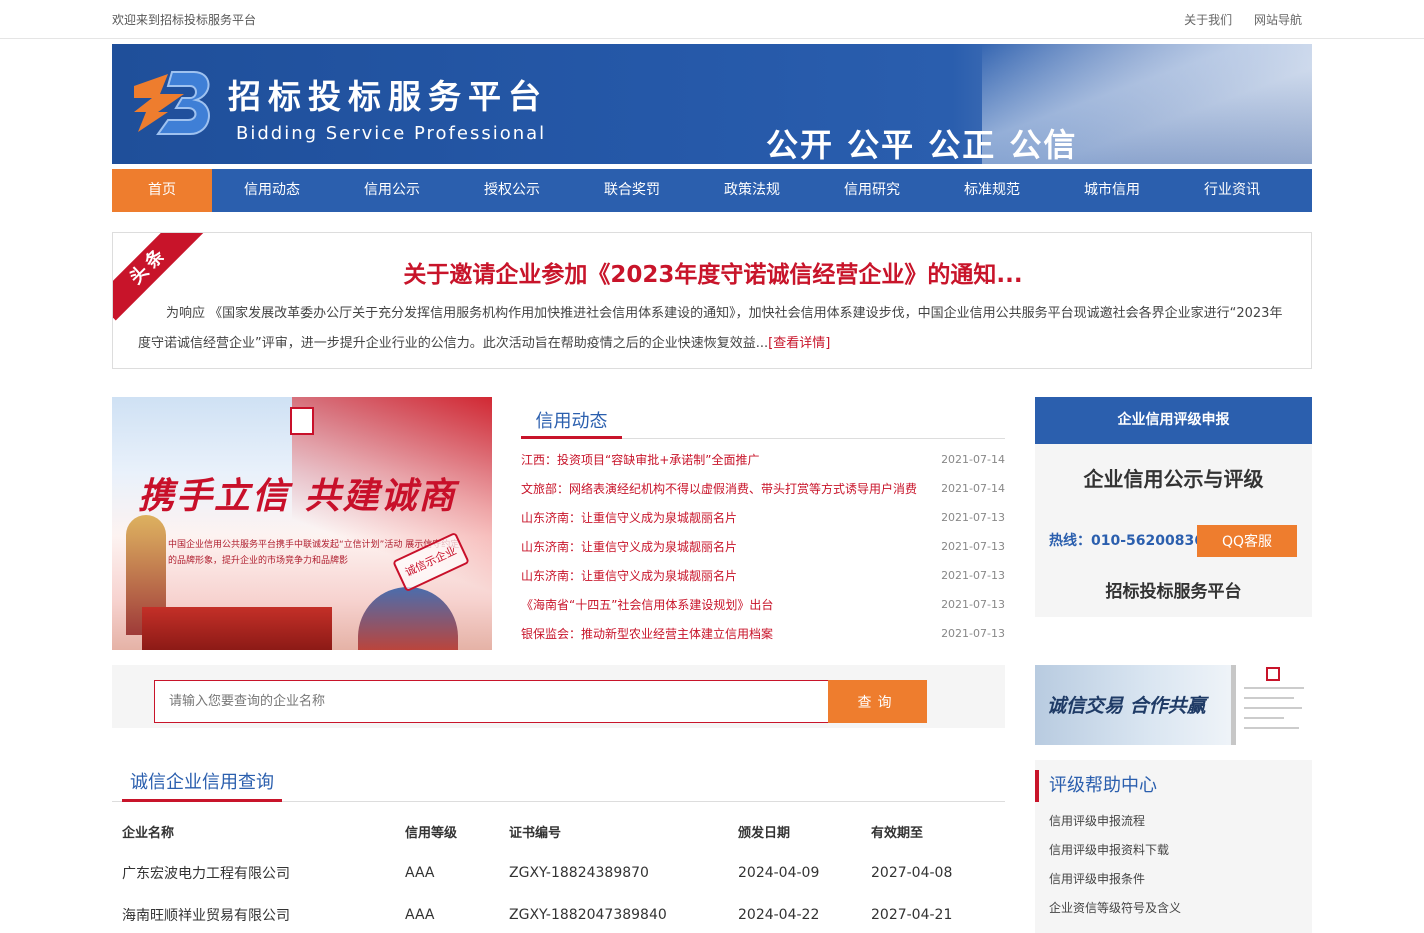  I want to click on certificate-emblem-icon, so click(1273, 674).